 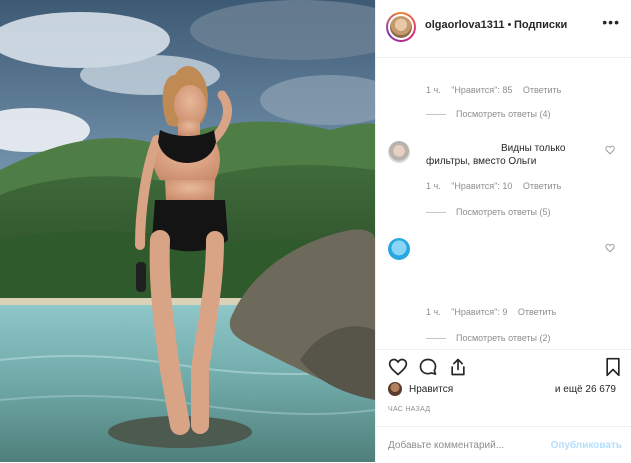 What do you see at coordinates (431, 389) in the screenshot?
I see `liked-by-label: Нравится` at bounding box center [431, 389].